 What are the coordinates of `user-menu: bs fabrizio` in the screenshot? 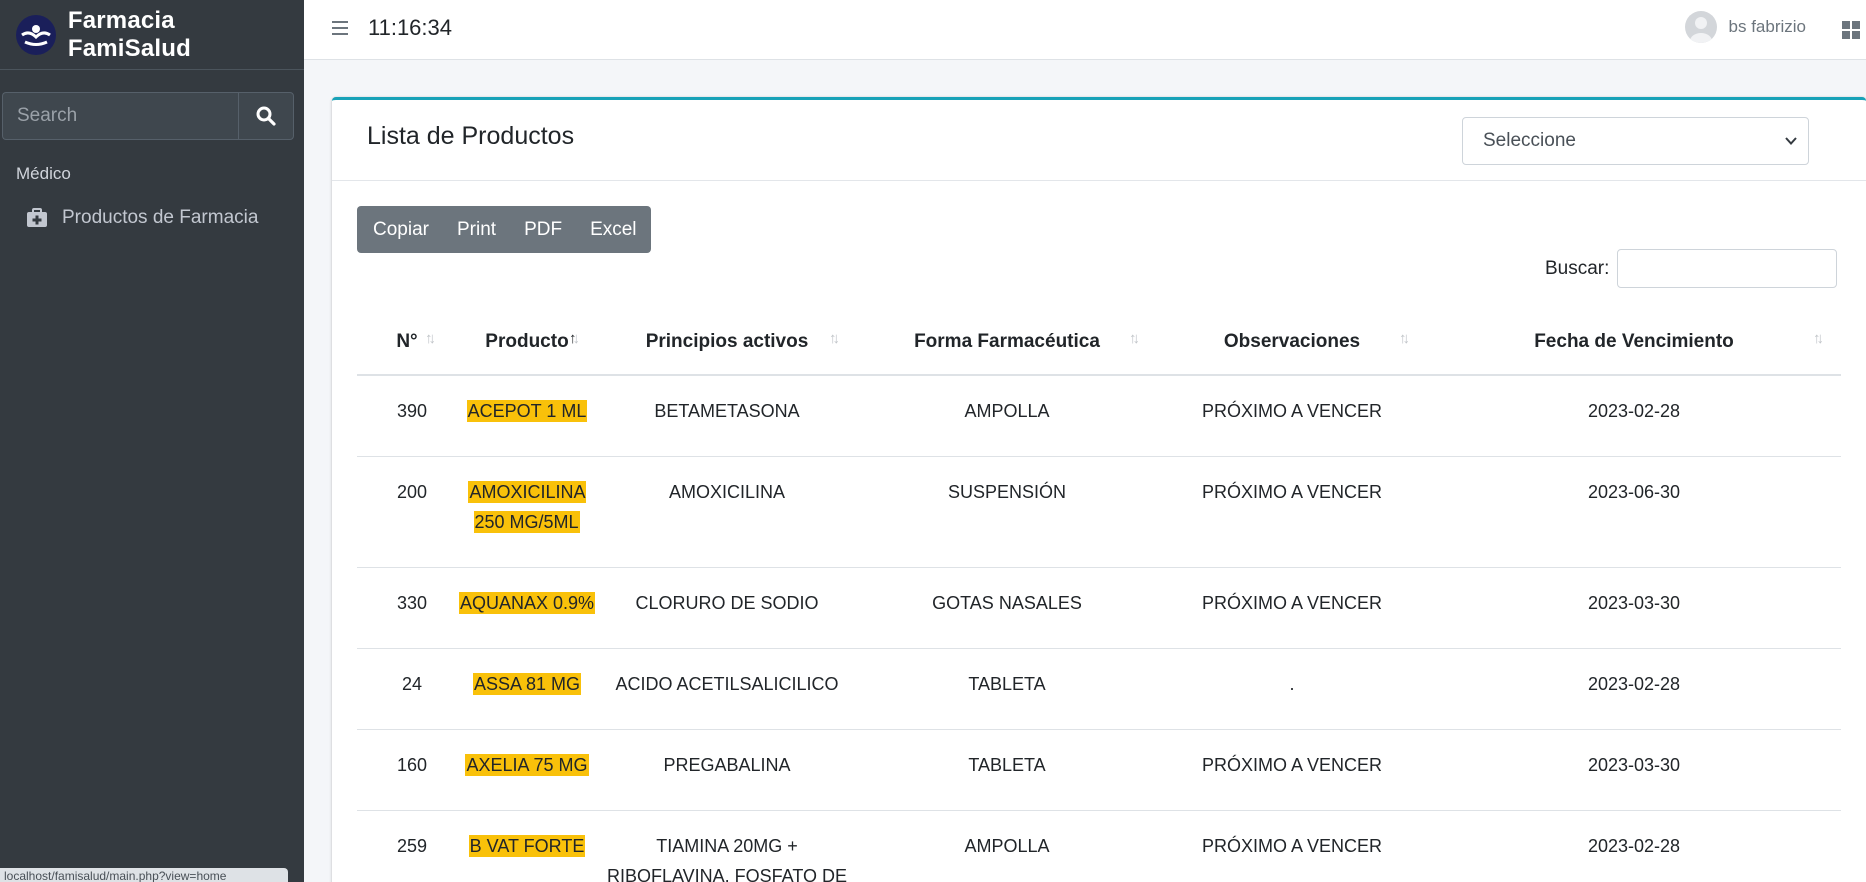 It's located at (1745, 27).